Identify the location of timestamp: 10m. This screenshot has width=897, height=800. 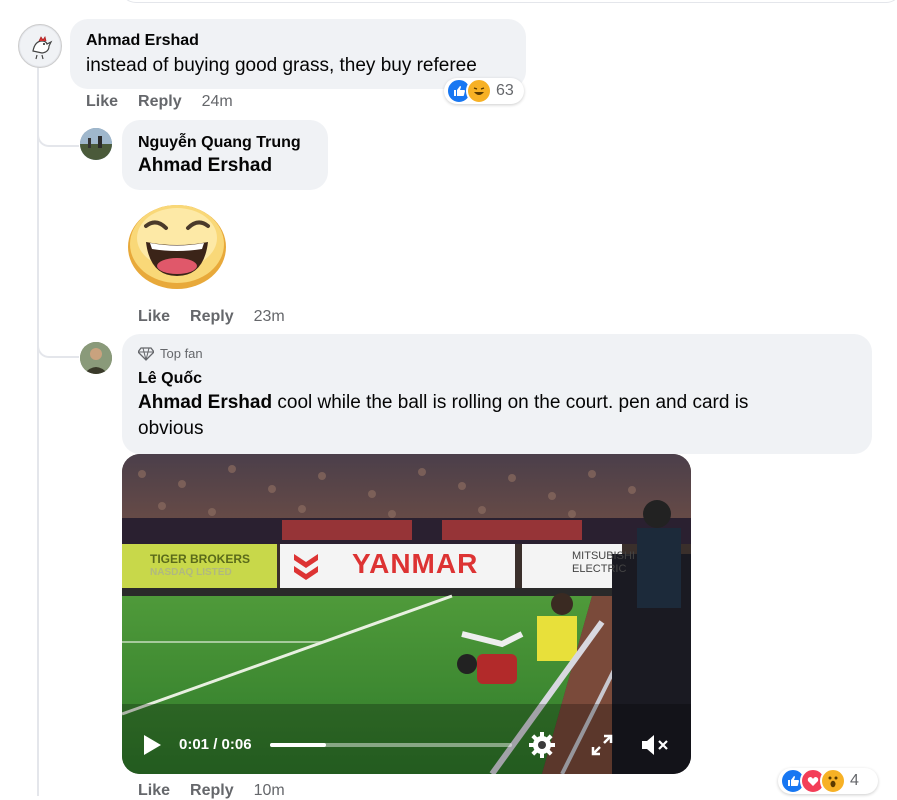
(269, 790).